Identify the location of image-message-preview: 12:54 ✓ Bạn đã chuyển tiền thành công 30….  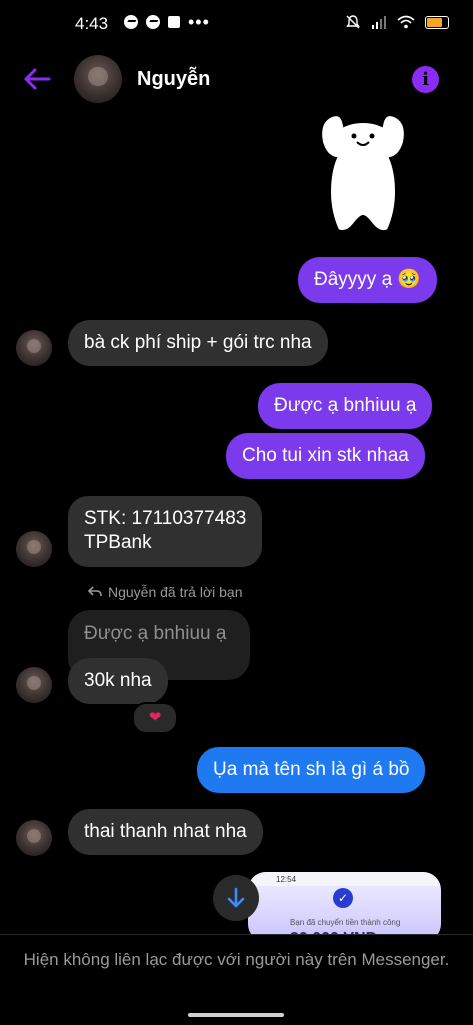
(344, 907).